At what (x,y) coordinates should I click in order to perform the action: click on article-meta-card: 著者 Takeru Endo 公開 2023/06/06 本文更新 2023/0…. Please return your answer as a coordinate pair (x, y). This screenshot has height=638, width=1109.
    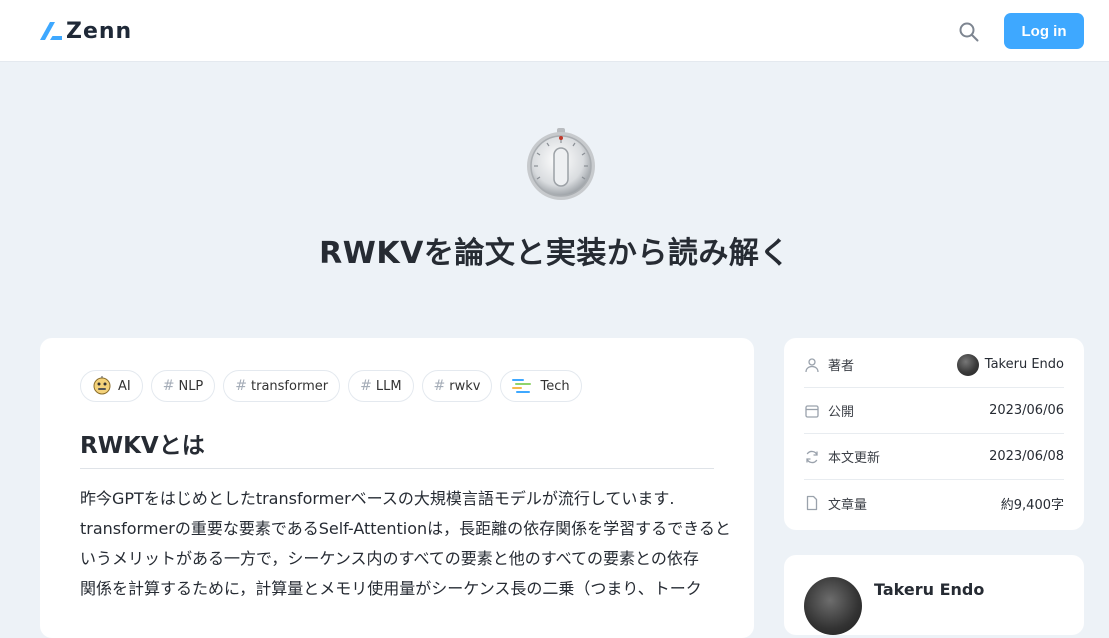
    Looking at the image, I should click on (934, 434).